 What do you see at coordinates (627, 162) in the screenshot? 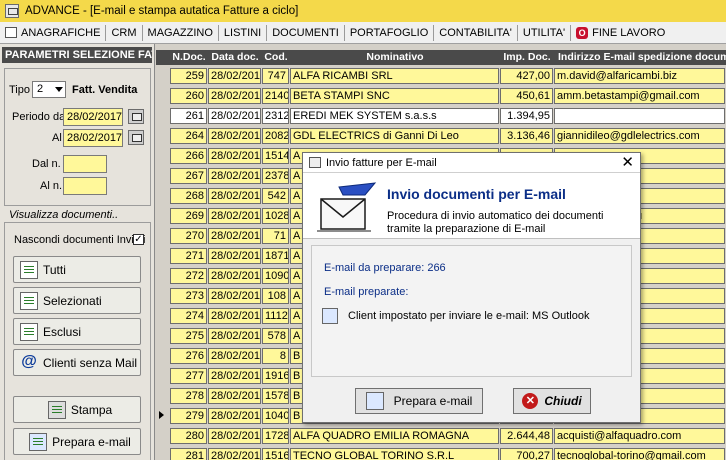
I see `close-icon: ✕` at bounding box center [627, 162].